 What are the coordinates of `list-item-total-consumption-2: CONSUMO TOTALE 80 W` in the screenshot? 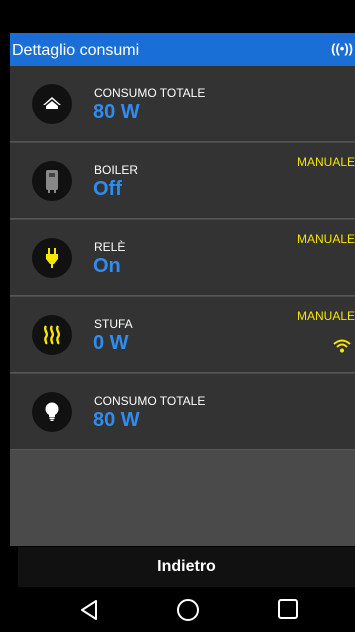 It's located at (182, 412).